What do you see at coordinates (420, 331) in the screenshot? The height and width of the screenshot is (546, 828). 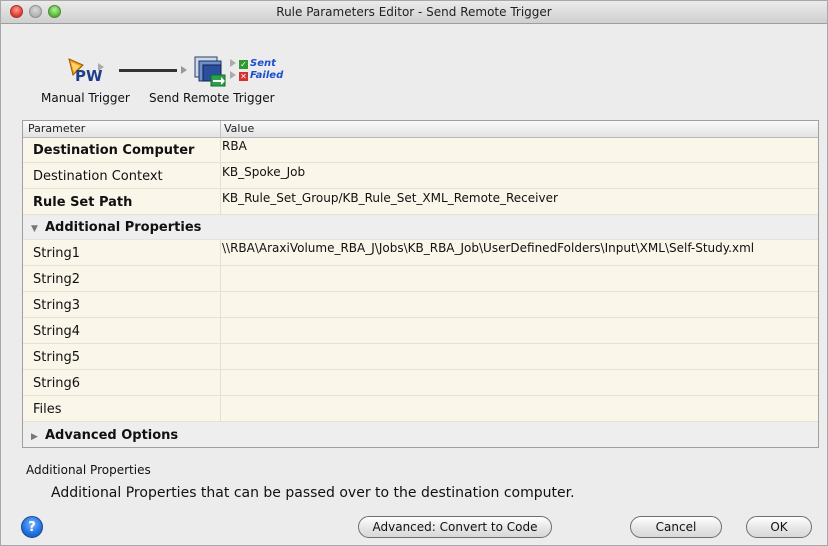 I see `table-row: String4` at bounding box center [420, 331].